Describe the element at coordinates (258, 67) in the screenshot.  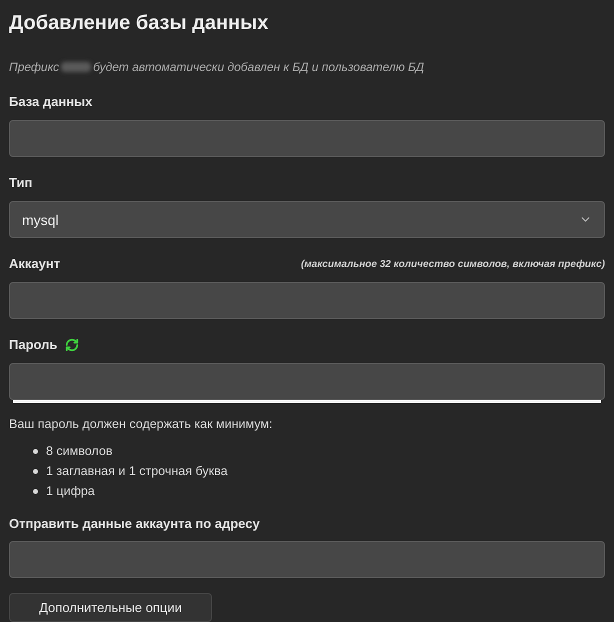
I see `prefix-note-text: будет автоматически добавлен к БД и пользователю БД` at that location.